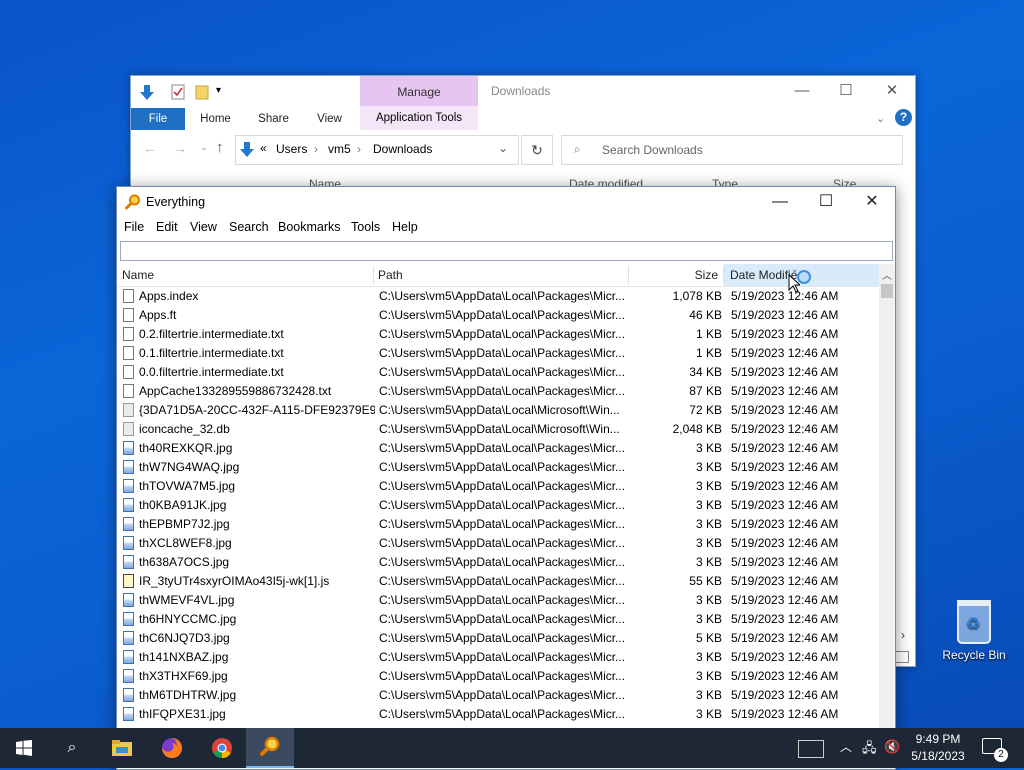 The height and width of the screenshot is (770, 1024). What do you see at coordinates (537, 150) in the screenshot?
I see `refresh-icon: ↻` at bounding box center [537, 150].